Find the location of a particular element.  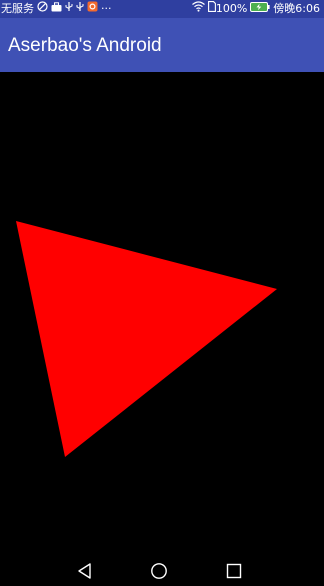

back-button is located at coordinates (85, 571).